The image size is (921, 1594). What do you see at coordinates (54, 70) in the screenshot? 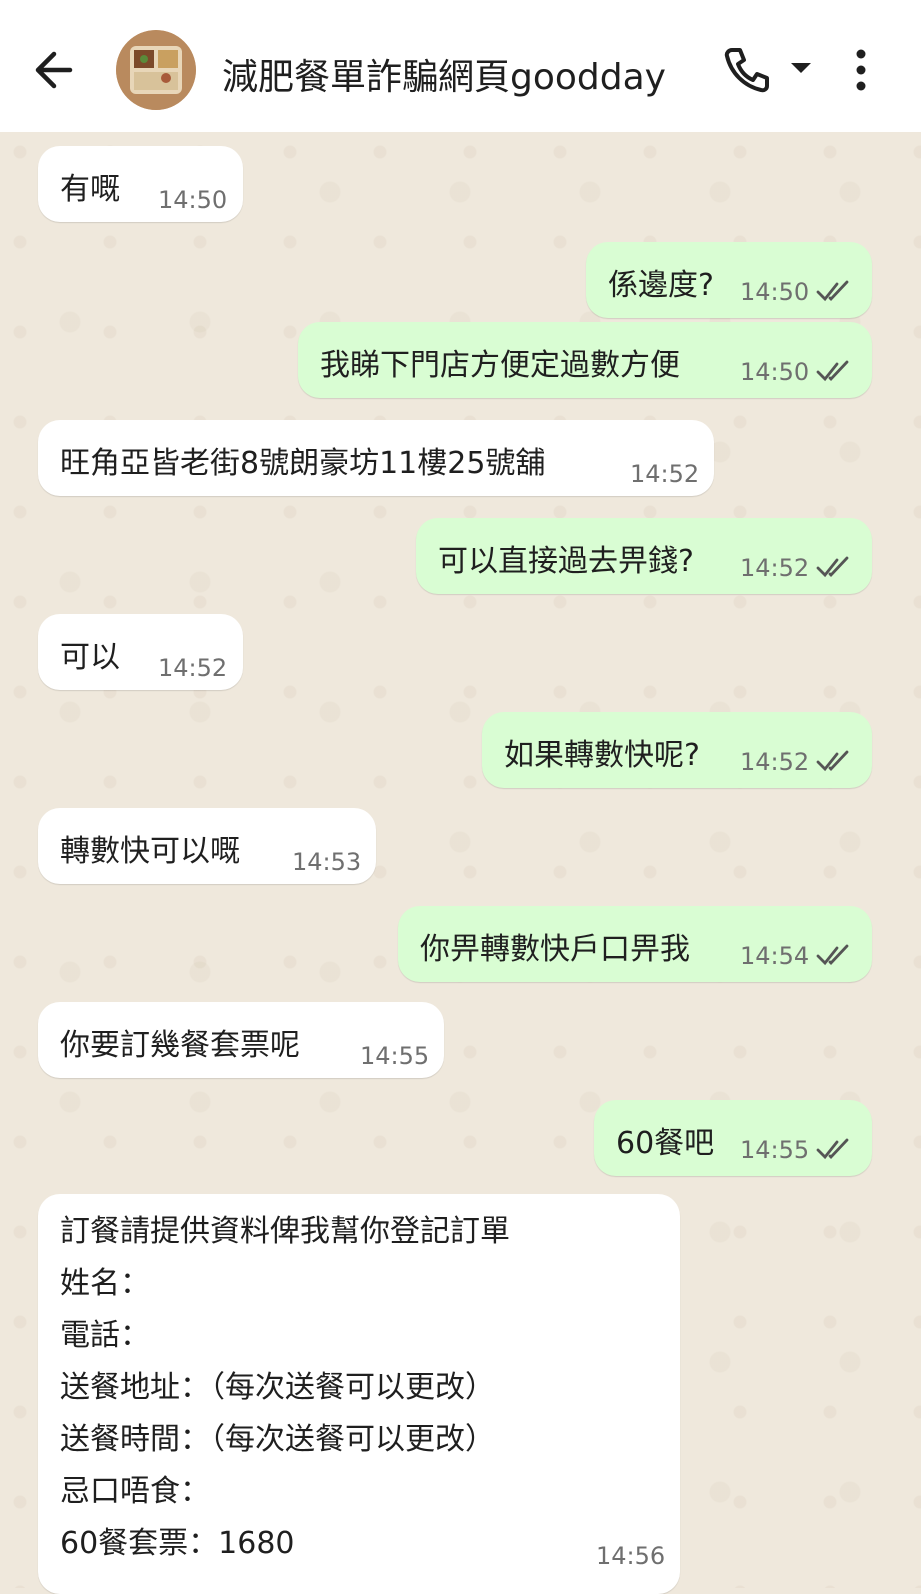
I see `back-arrow-icon` at bounding box center [54, 70].